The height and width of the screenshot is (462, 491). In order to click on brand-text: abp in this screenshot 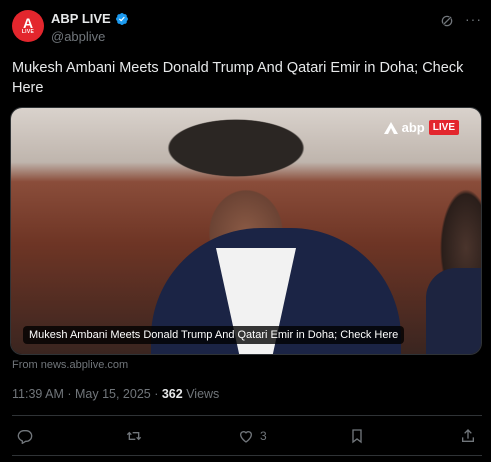, I will do `click(413, 127)`.